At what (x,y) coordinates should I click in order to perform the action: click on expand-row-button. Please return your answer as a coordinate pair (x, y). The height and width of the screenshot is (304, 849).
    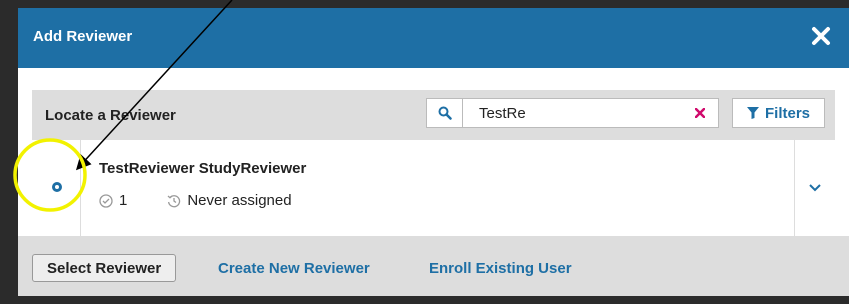
    Looking at the image, I should click on (814, 188).